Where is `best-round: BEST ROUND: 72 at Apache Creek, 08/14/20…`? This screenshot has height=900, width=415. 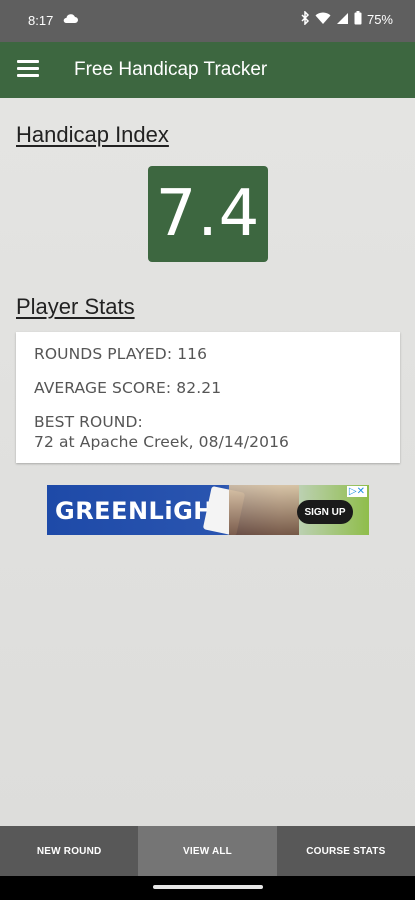 best-round: BEST ROUND: 72 at Apache Creek, 08/14/20… is located at coordinates (208, 432).